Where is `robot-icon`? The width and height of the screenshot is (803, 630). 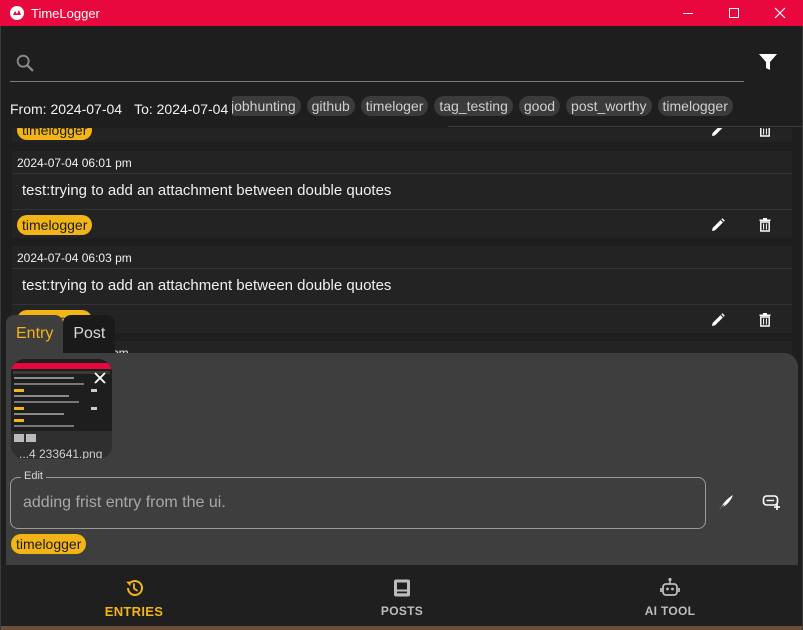 robot-icon is located at coordinates (670, 588).